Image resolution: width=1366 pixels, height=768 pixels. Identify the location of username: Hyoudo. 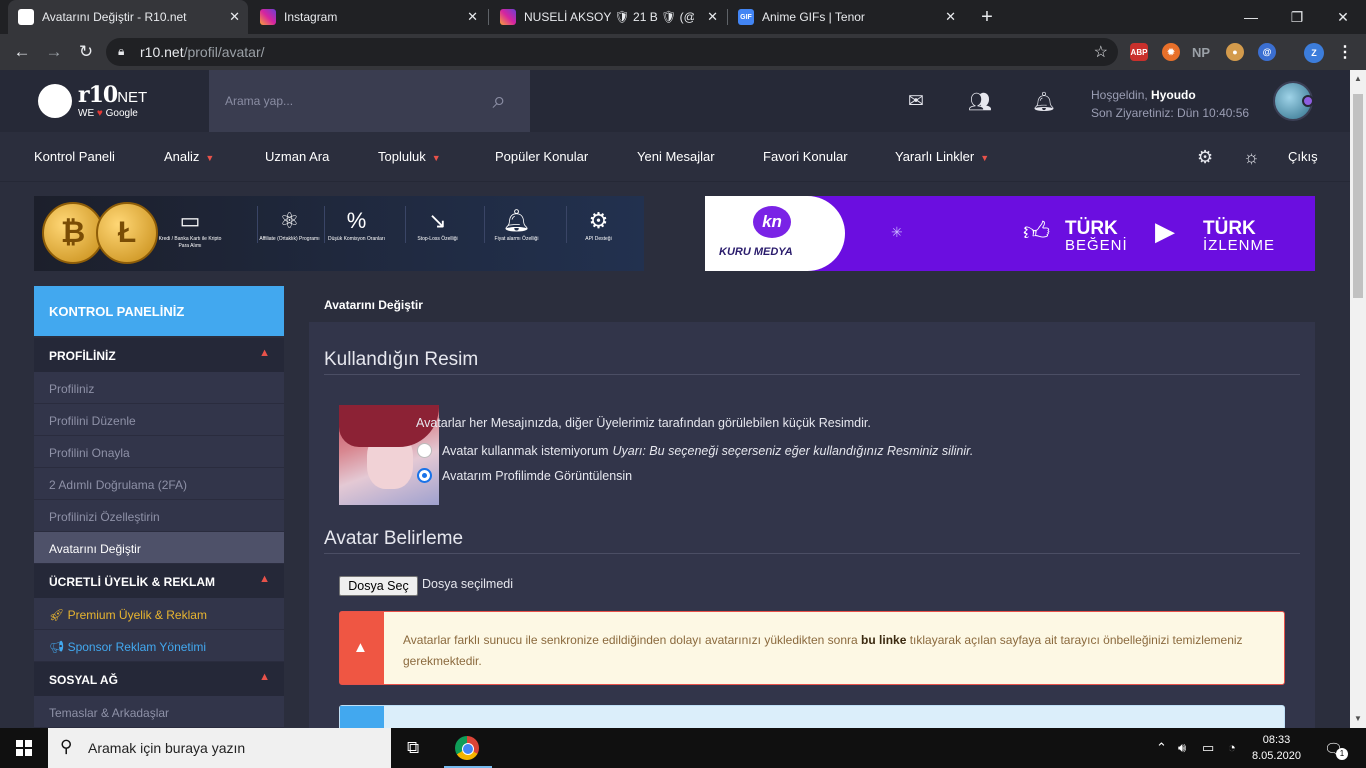
(1173, 95).